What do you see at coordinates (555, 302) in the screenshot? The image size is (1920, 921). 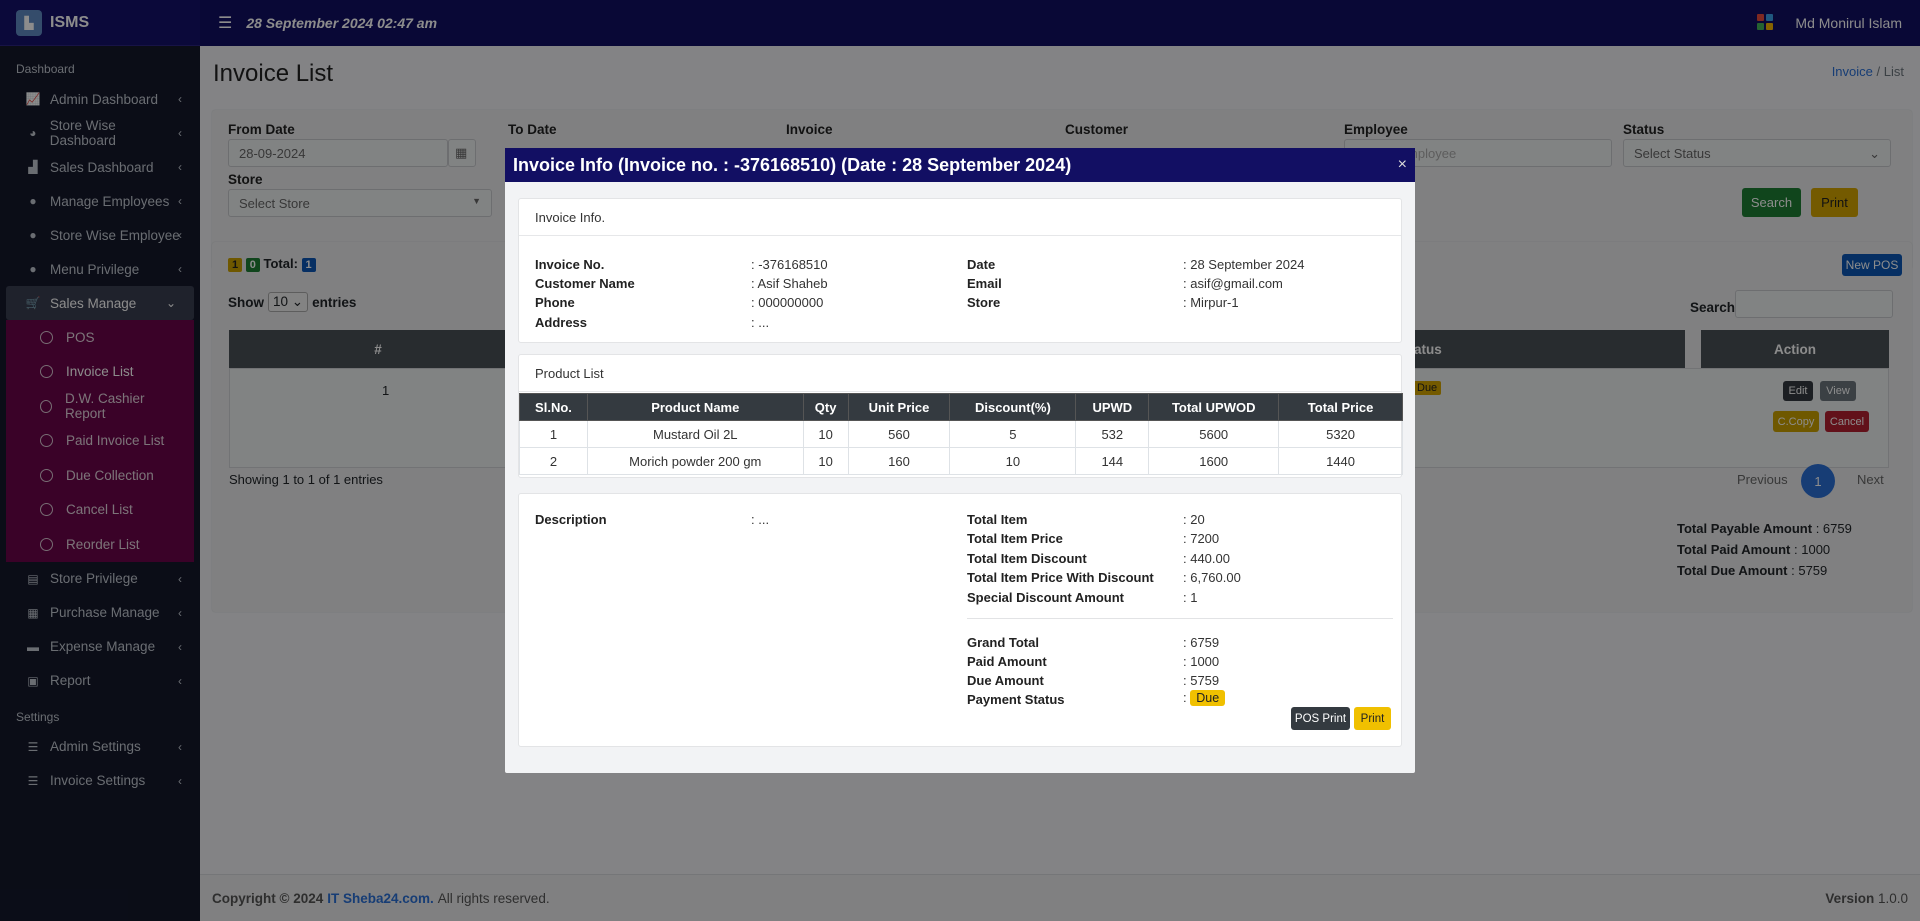 I see `phone-label: Phone` at bounding box center [555, 302].